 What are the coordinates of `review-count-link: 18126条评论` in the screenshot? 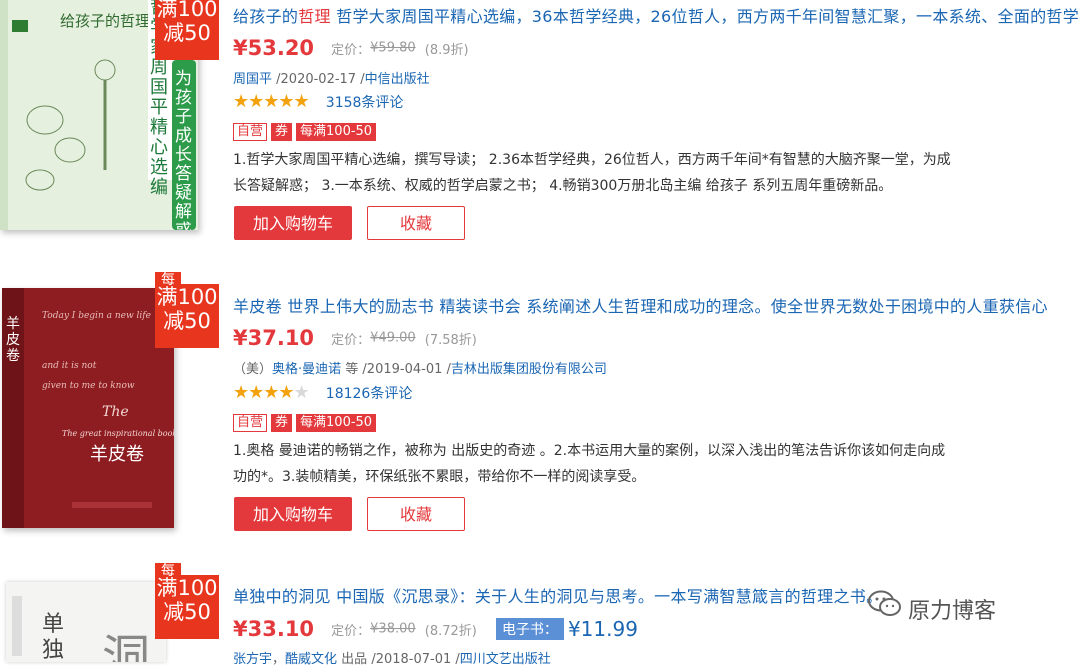 It's located at (369, 394).